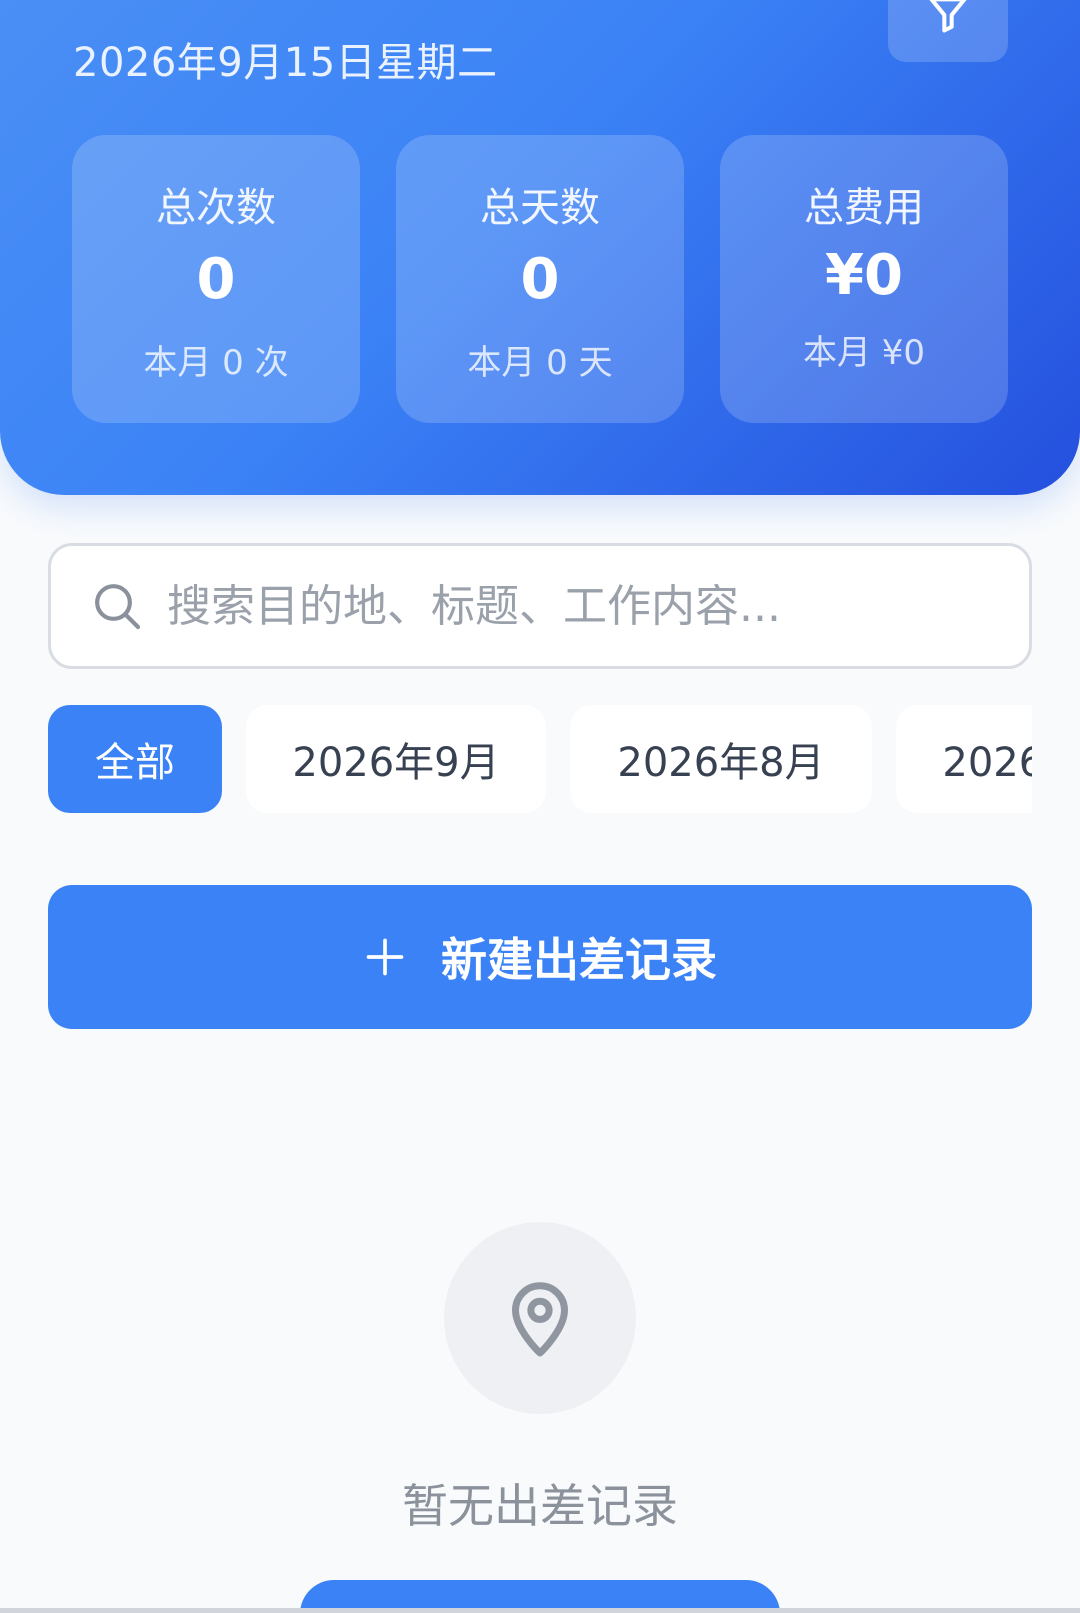 The image size is (1080, 1613). I want to click on stat-card-total-count: 总次数 0 本月 0 次, so click(216, 279).